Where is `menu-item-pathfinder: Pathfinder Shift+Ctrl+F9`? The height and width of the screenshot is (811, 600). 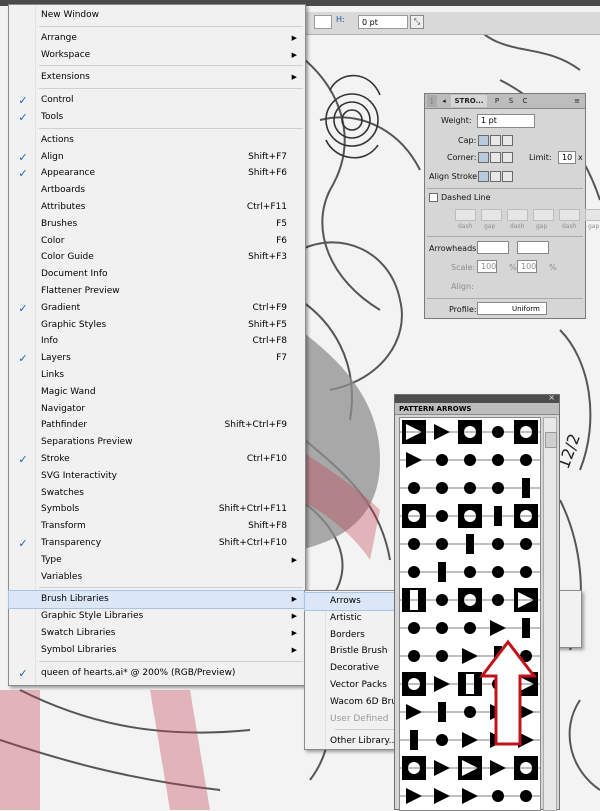
menu-item-pathfinder: Pathfinder Shift+Ctrl+F9 is located at coordinates (157, 425).